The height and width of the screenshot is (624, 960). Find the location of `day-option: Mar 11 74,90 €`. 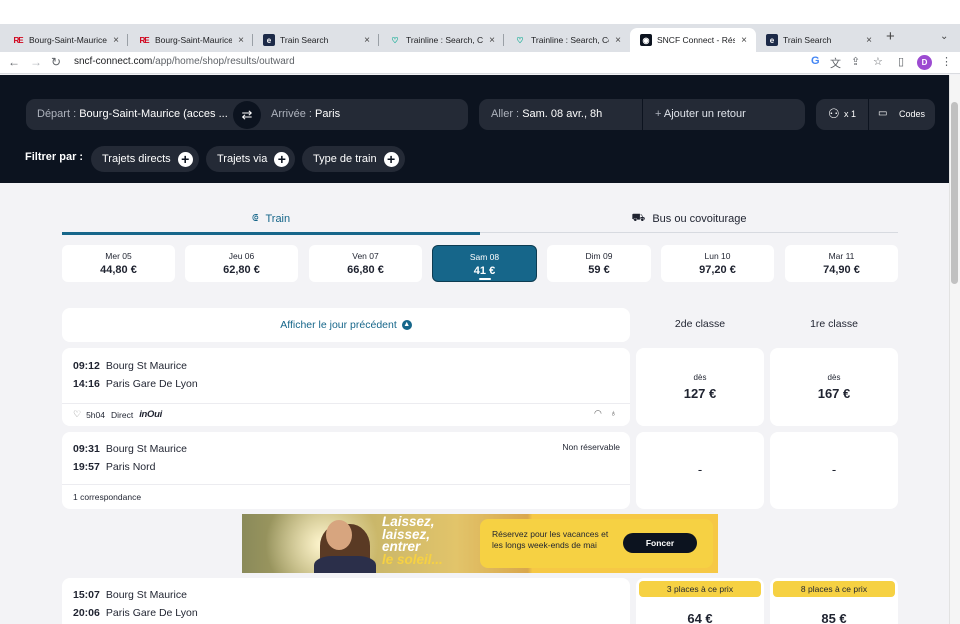

day-option: Mar 11 74,90 € is located at coordinates (841, 263).